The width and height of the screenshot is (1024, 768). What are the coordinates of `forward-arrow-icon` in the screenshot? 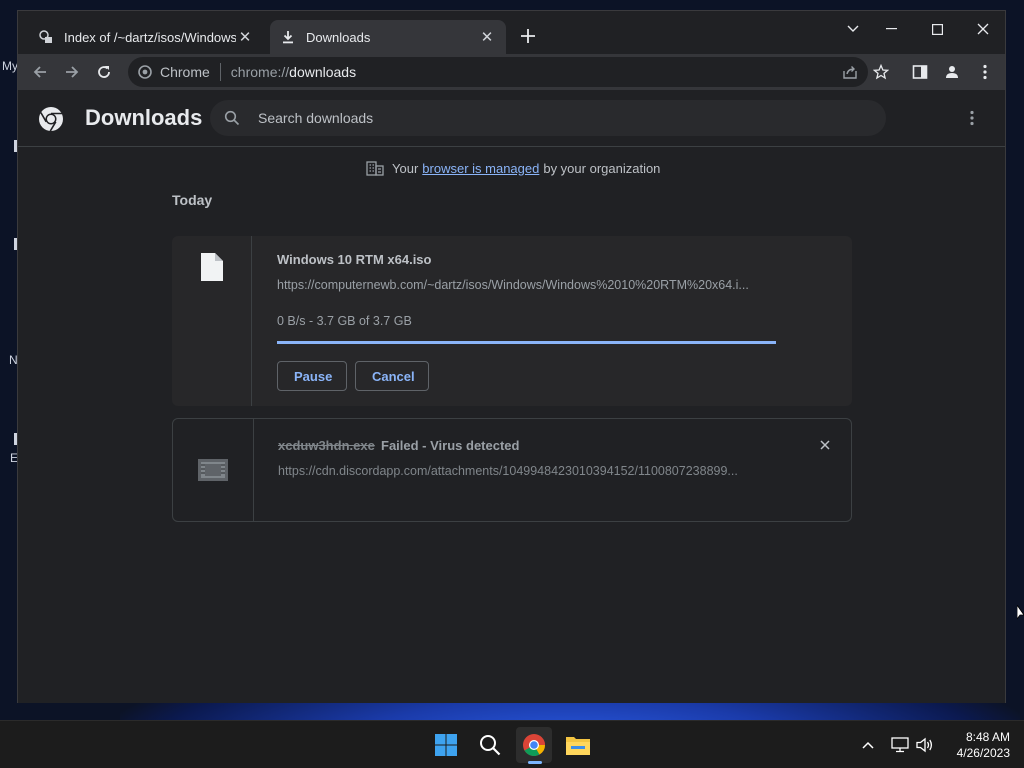 It's located at (72, 72).